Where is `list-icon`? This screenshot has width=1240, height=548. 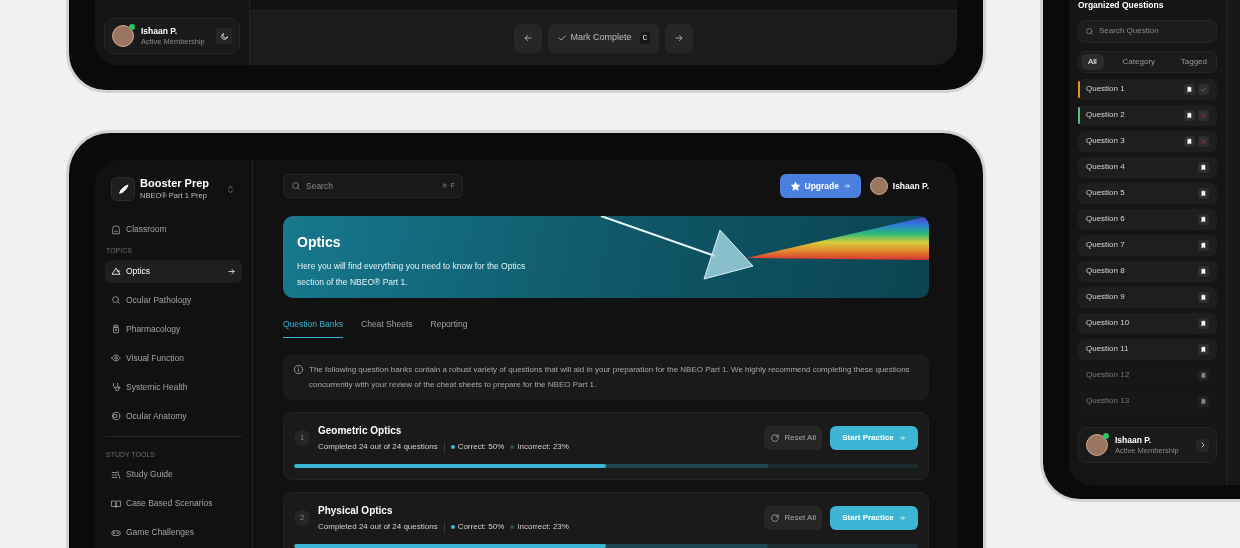
list-icon is located at coordinates (116, 474).